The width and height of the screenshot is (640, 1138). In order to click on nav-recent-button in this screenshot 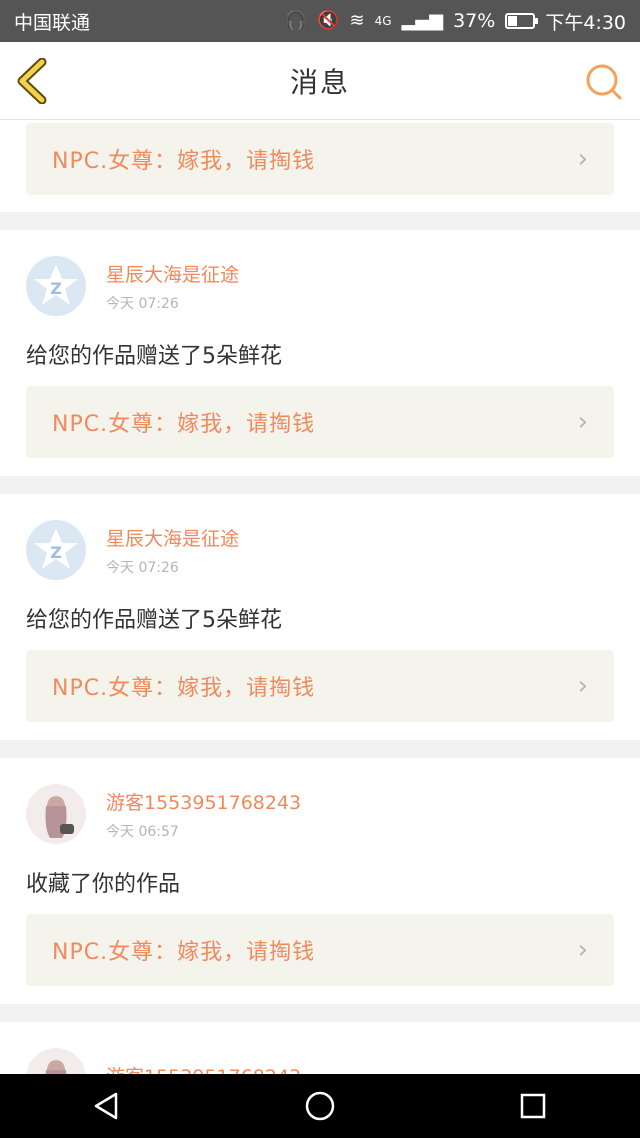, I will do `click(533, 1106)`.